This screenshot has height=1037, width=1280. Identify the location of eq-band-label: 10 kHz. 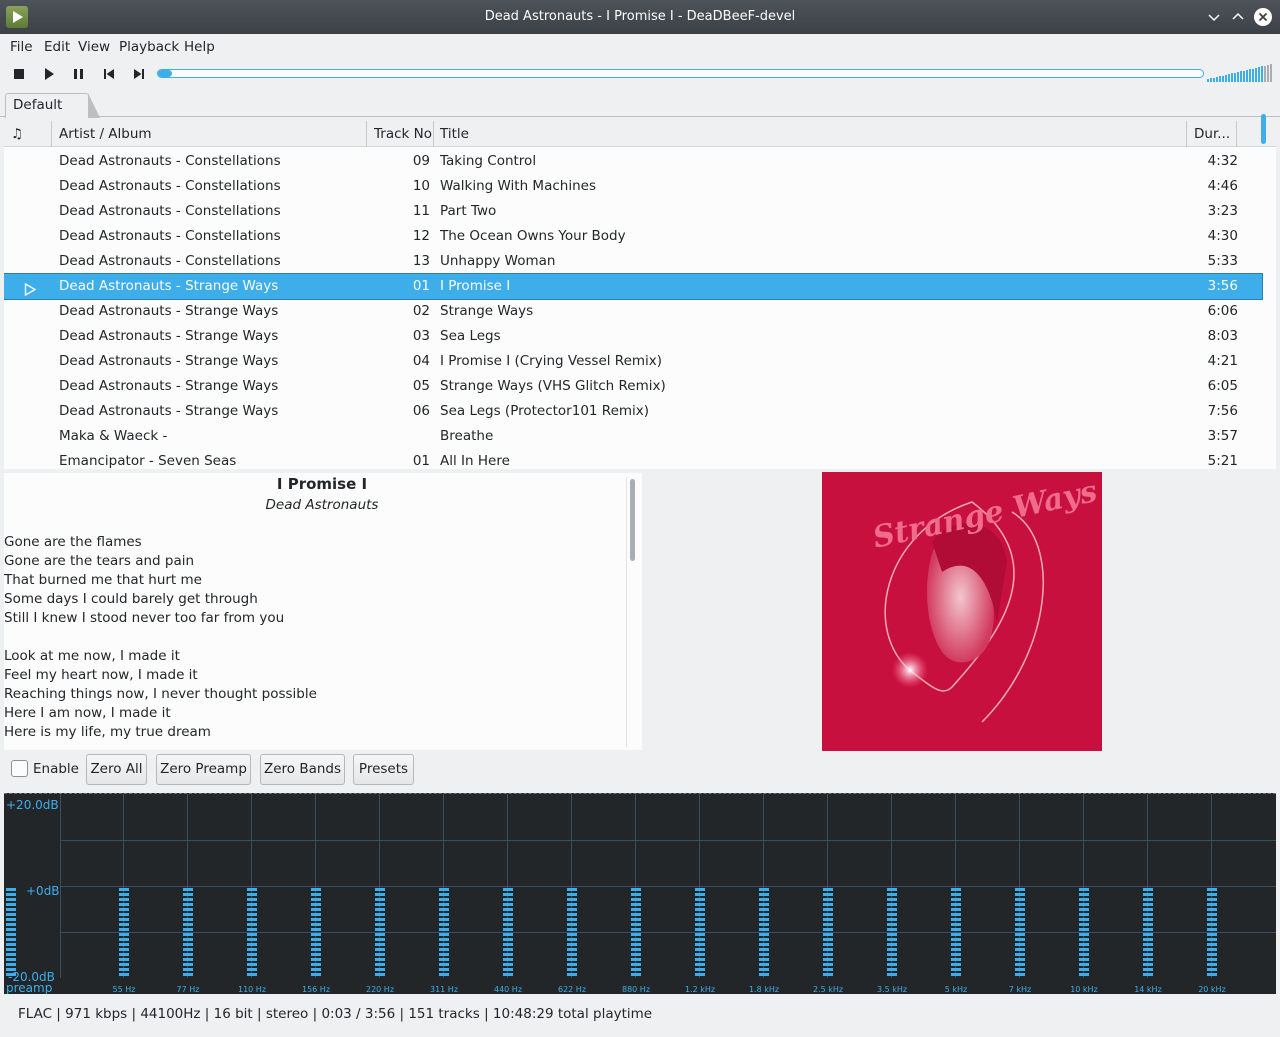
(1084, 989).